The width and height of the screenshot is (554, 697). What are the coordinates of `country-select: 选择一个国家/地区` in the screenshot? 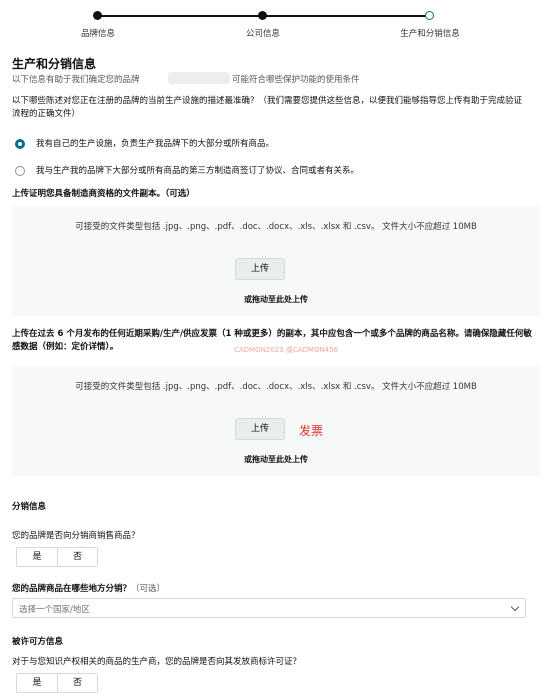 It's located at (269, 608).